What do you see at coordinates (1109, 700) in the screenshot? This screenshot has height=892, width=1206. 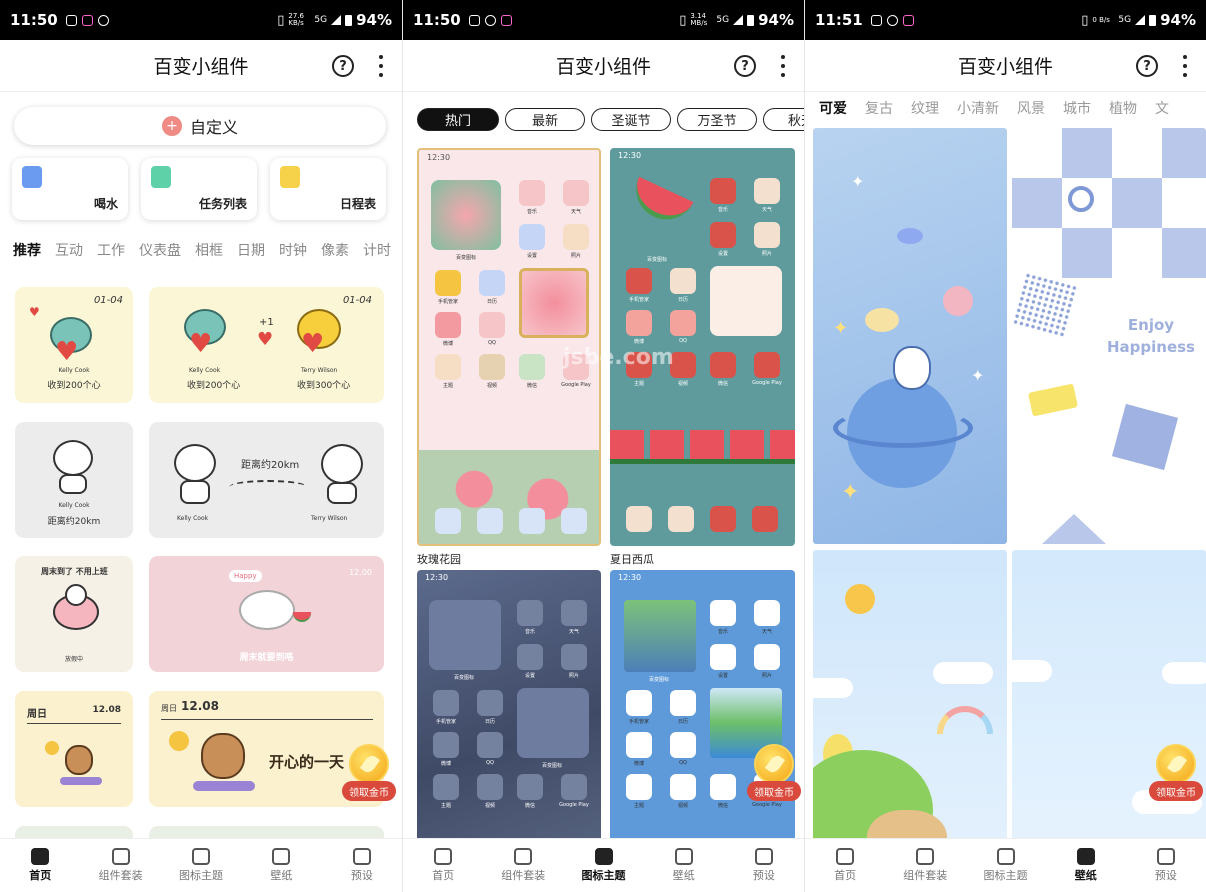 I see `wallpaper-cloud-sky` at bounding box center [1109, 700].